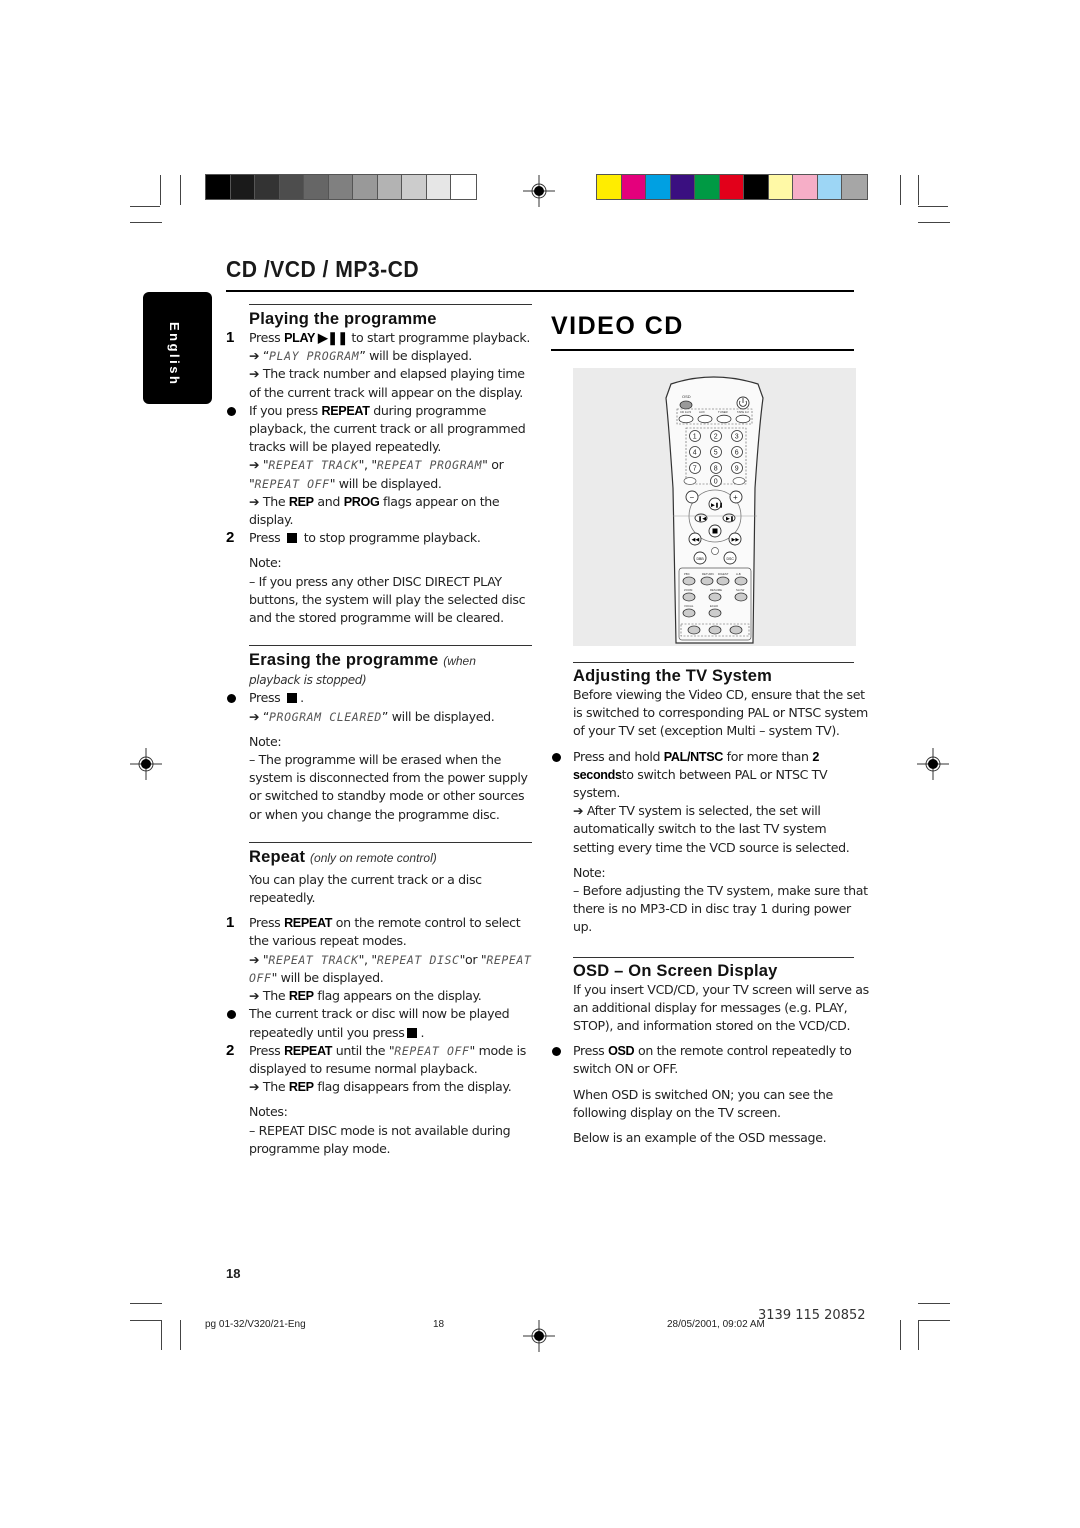 The width and height of the screenshot is (1080, 1528). What do you see at coordinates (429, 465) in the screenshot?
I see `lcd-message: REPEAT PROGRAM` at bounding box center [429, 465].